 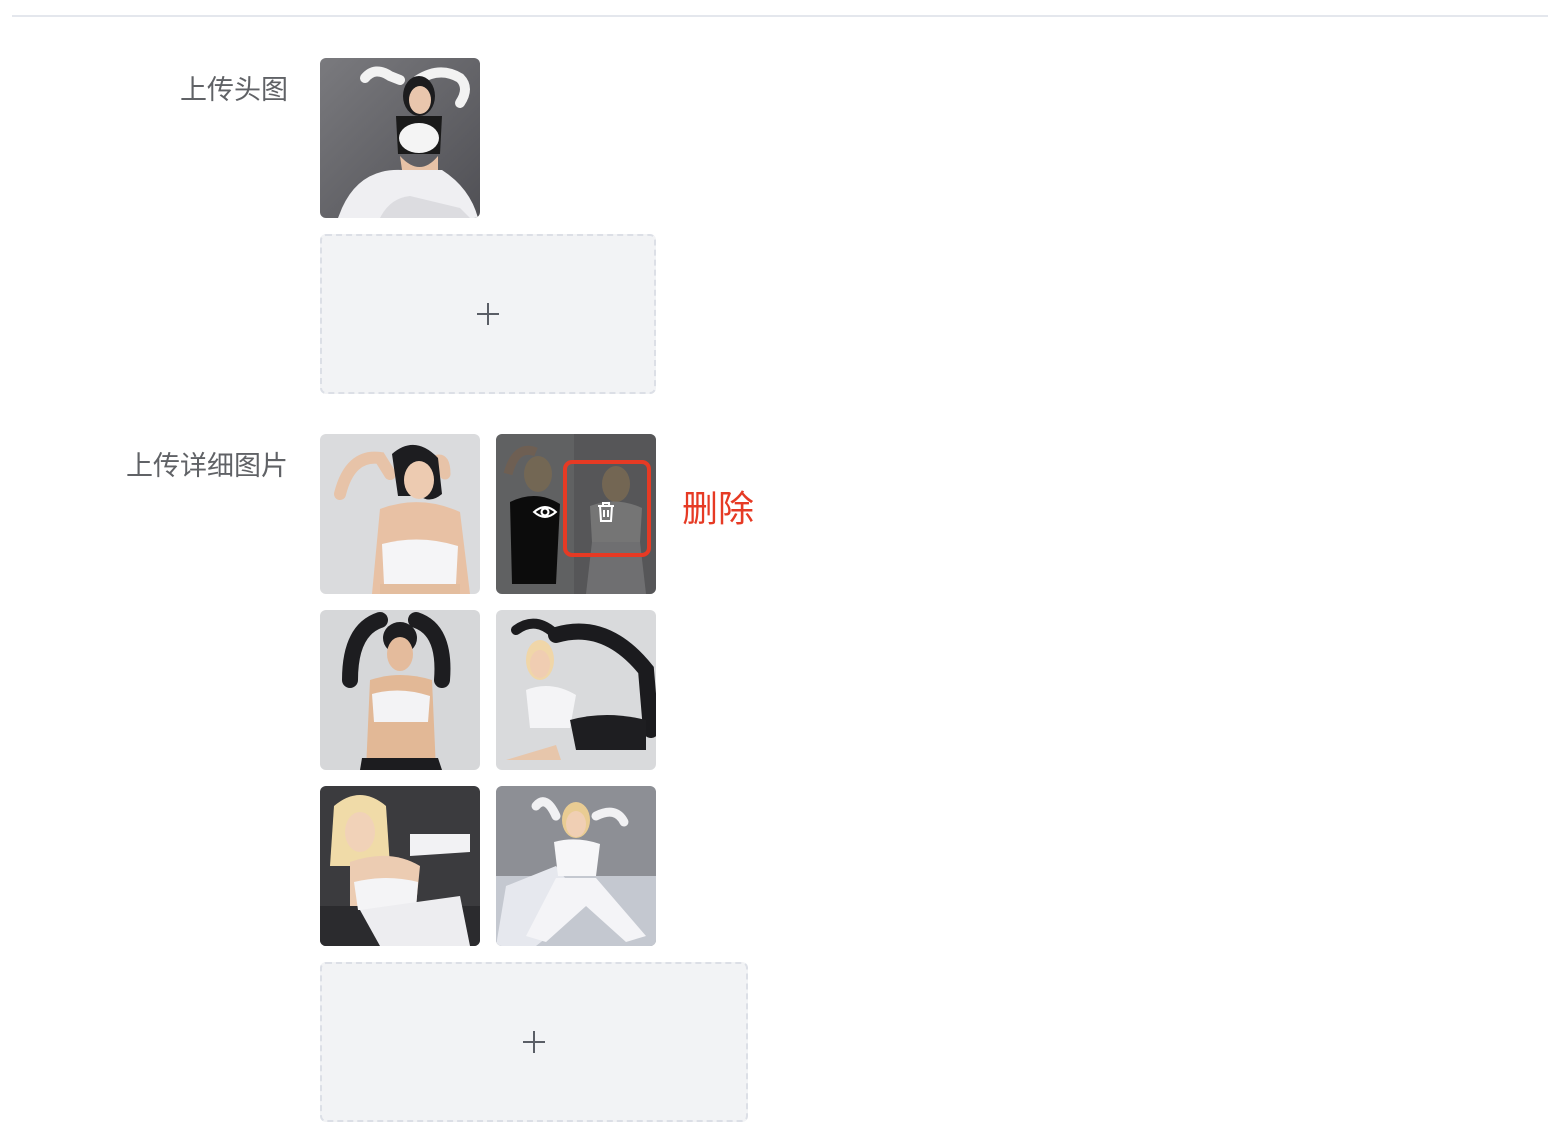 I want to click on cover-upload-label: 上传头图, so click(x=234, y=90).